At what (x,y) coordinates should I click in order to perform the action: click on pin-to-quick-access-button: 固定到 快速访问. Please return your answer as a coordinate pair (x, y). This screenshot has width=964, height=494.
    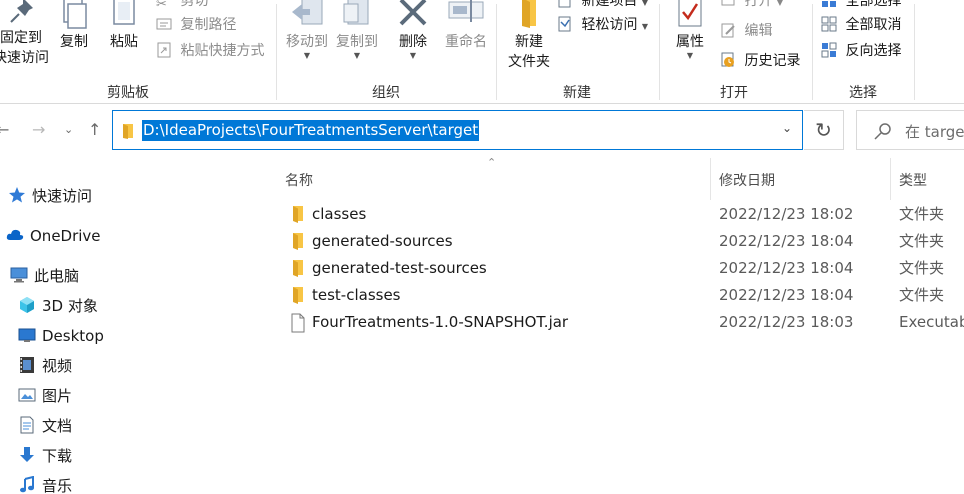
    Looking at the image, I should click on (26, 34).